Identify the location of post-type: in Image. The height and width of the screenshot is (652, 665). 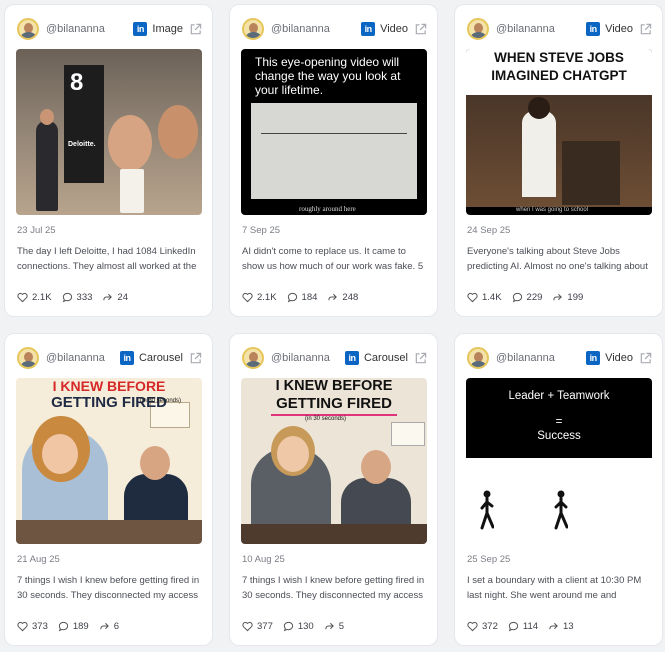
(167, 29).